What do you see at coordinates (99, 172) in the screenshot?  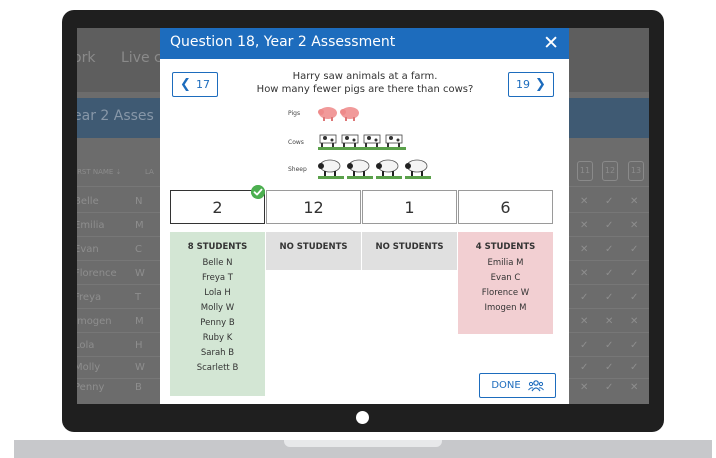 I see `bg-column-header: IRST NAME ⇣` at bounding box center [99, 172].